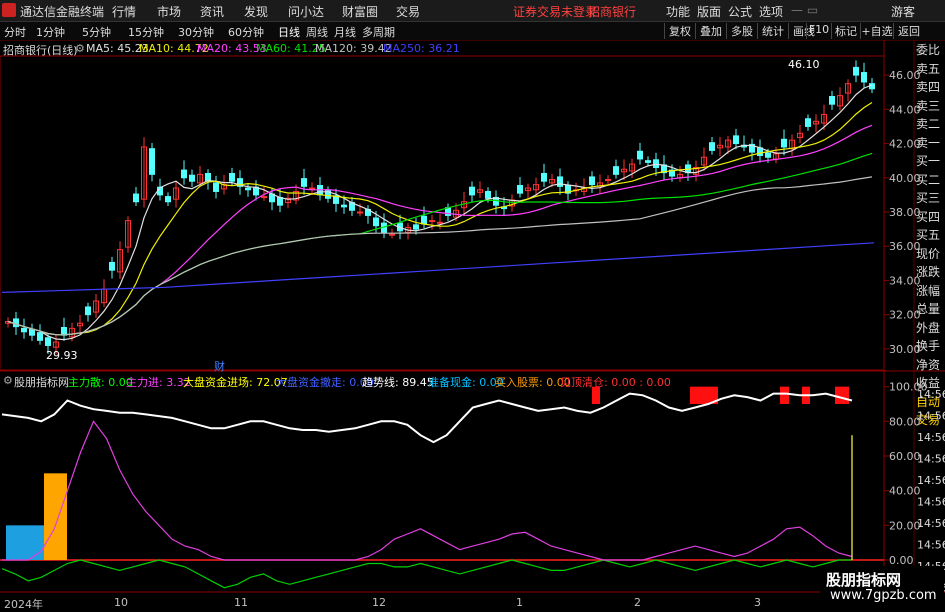 The width and height of the screenshot is (945, 612). I want to click on price-axis-label: 34.00, so click(905, 280).